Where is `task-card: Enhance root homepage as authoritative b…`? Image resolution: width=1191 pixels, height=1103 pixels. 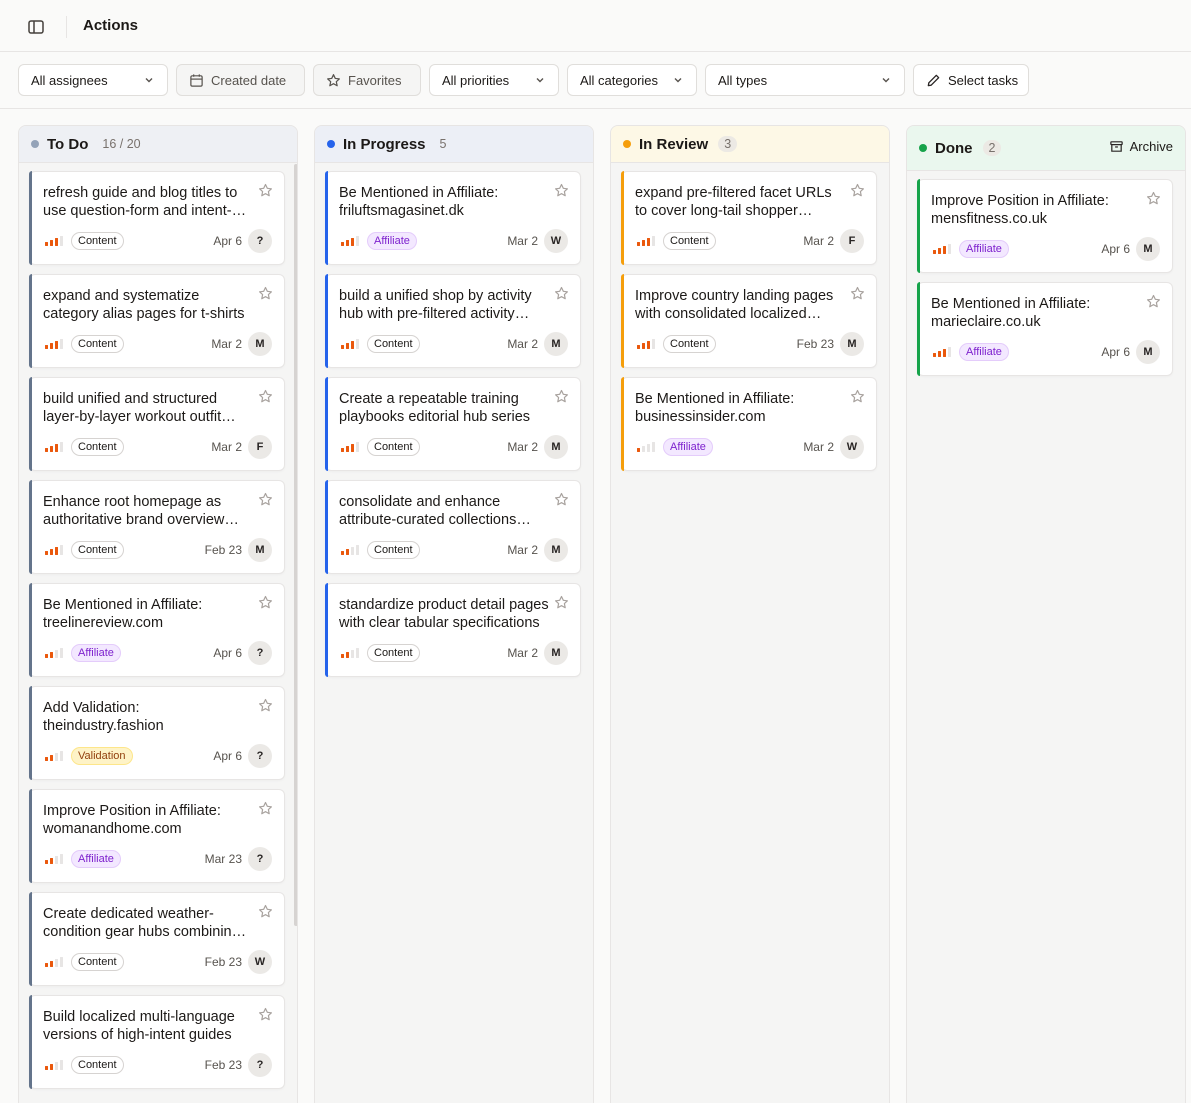
task-card: Enhance root homepage as authoritative b… is located at coordinates (157, 527).